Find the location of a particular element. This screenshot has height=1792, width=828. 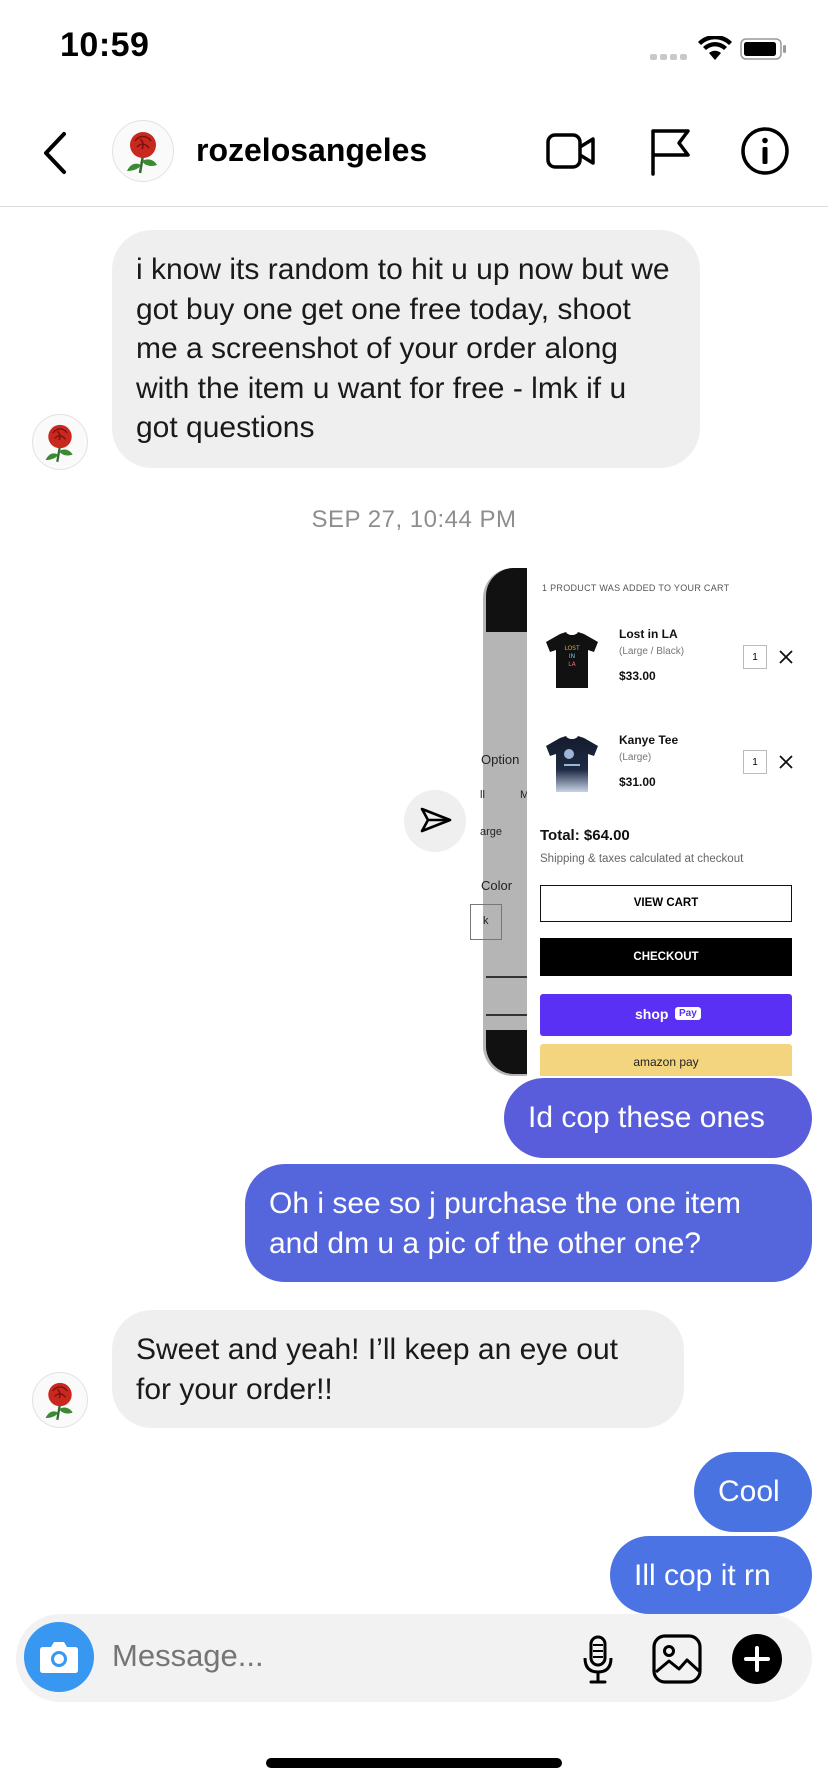

cart-item-name: Kanye Tee is located at coordinates (649, 740).